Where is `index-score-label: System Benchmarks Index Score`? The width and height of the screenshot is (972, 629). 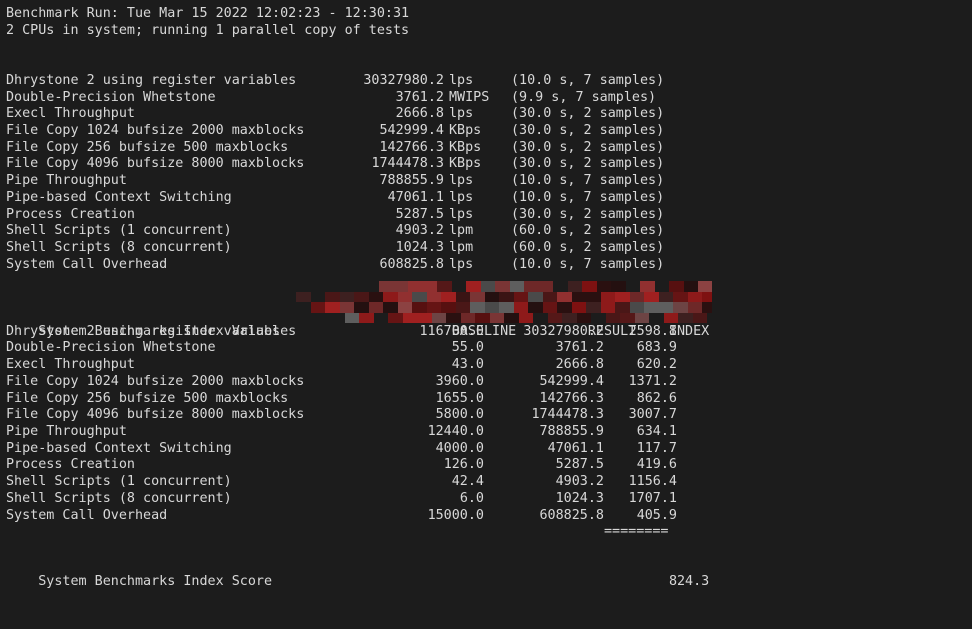 index-score-label: System Benchmarks Index Score is located at coordinates (155, 582).